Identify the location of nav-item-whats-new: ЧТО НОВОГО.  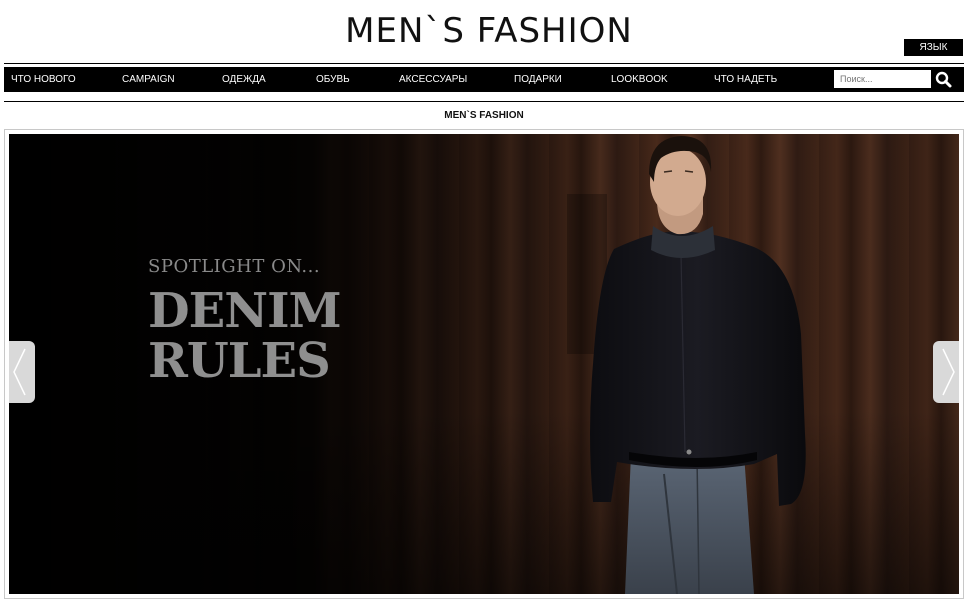
(43, 79).